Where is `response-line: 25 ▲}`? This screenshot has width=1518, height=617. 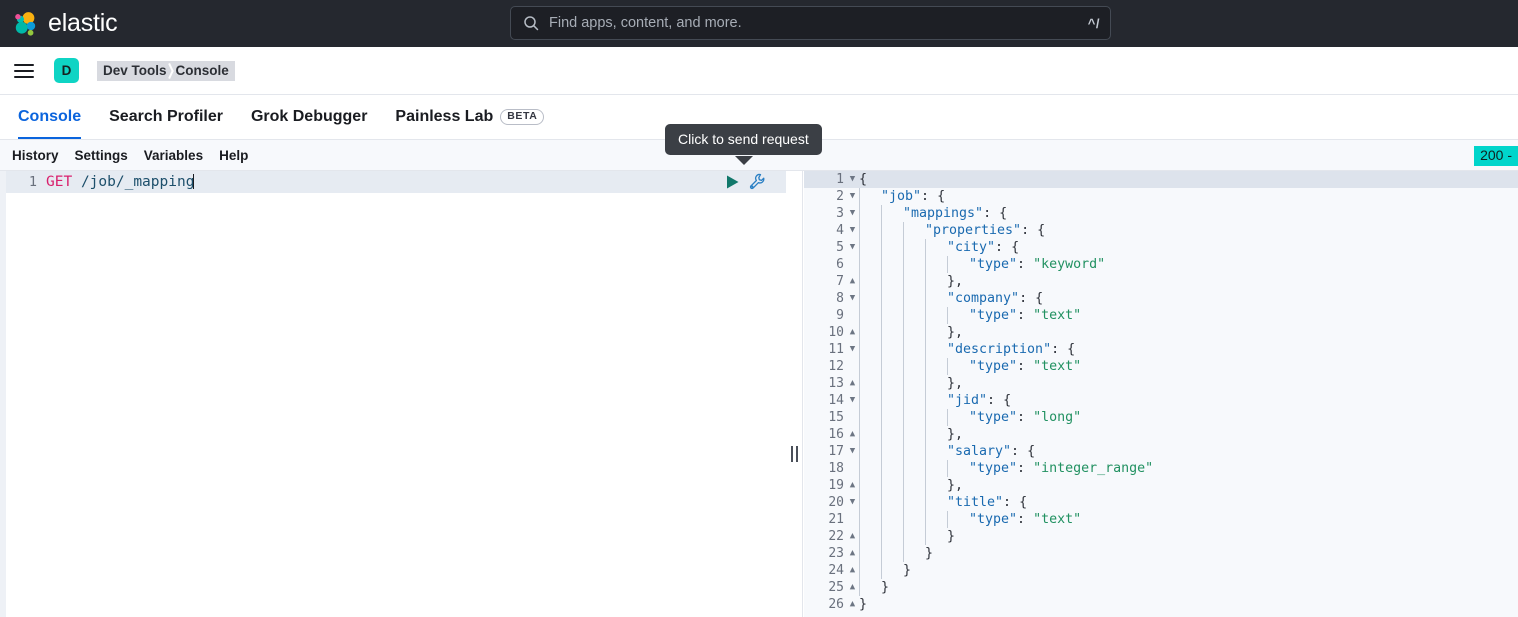 response-line: 25 ▲} is located at coordinates (1161, 587).